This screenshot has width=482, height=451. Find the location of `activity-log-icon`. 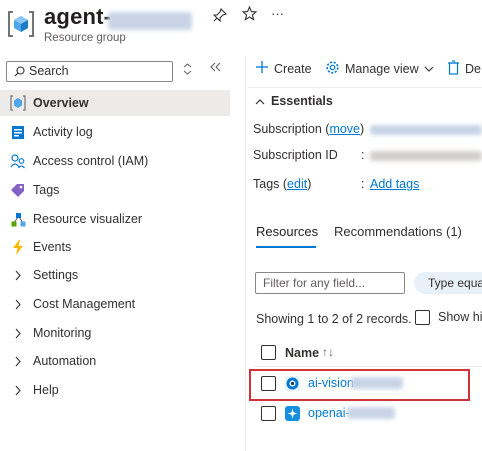

activity-log-icon is located at coordinates (18, 132).